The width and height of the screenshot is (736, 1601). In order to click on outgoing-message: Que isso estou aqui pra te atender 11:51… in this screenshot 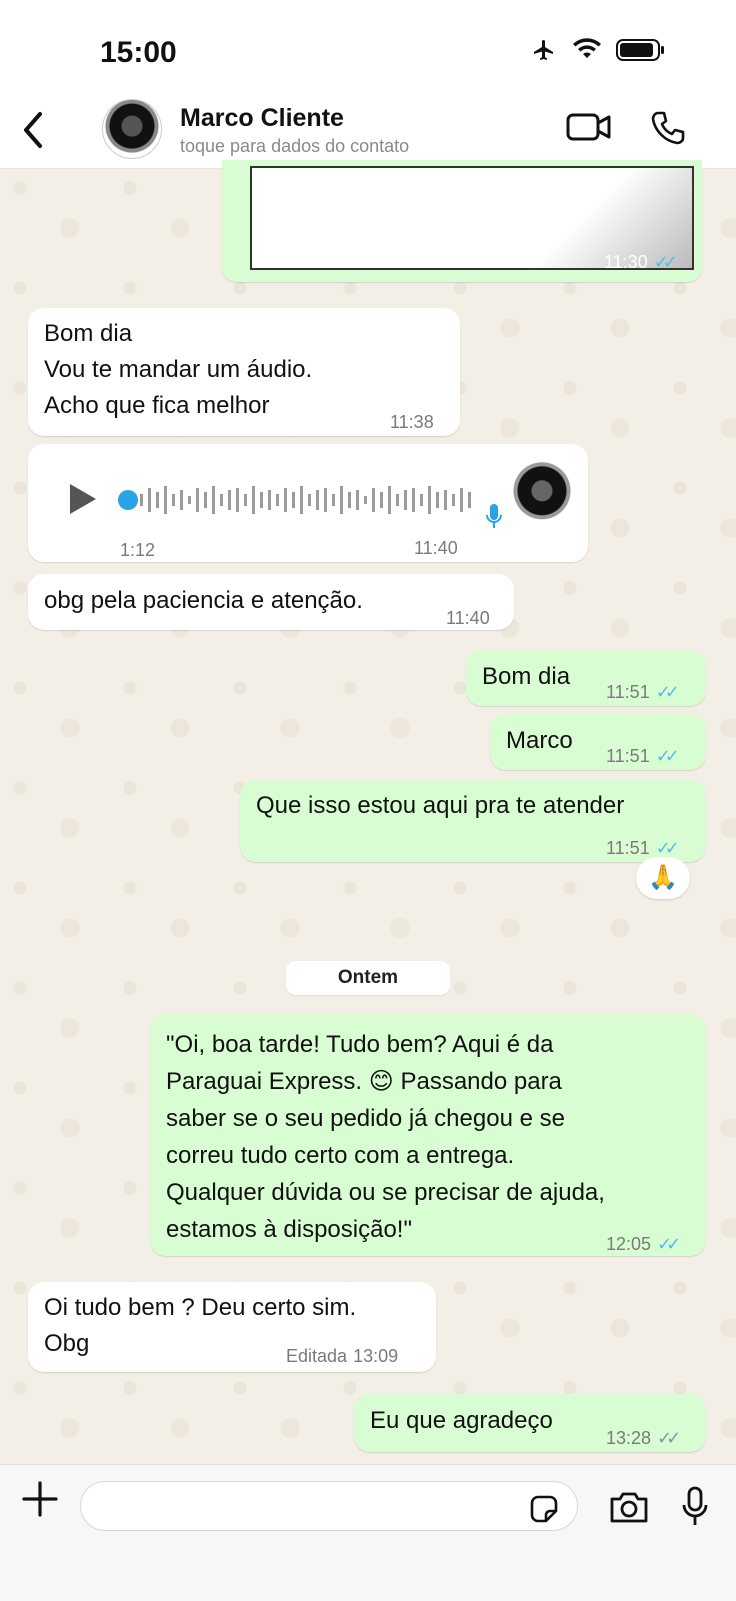, I will do `click(473, 821)`.